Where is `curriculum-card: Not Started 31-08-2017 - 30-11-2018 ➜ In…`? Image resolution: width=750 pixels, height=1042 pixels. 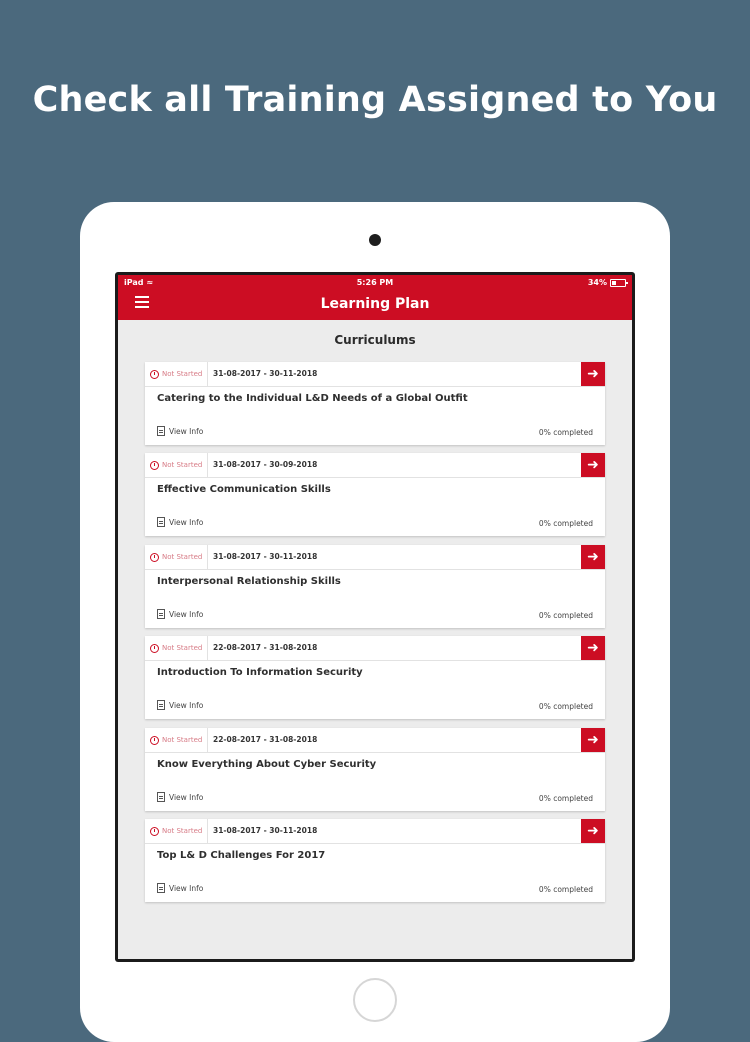 curriculum-card: Not Started 31-08-2017 - 30-11-2018 ➜ In… is located at coordinates (375, 586).